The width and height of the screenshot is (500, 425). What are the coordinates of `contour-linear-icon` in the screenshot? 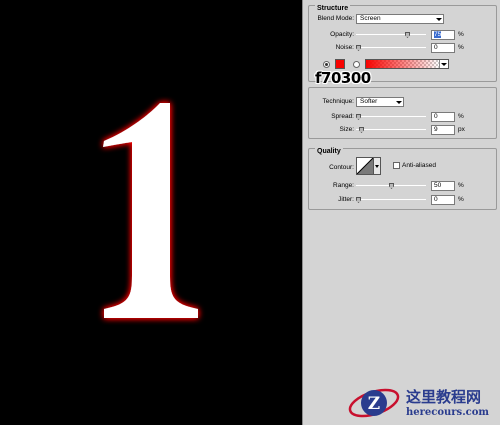 It's located at (365, 166).